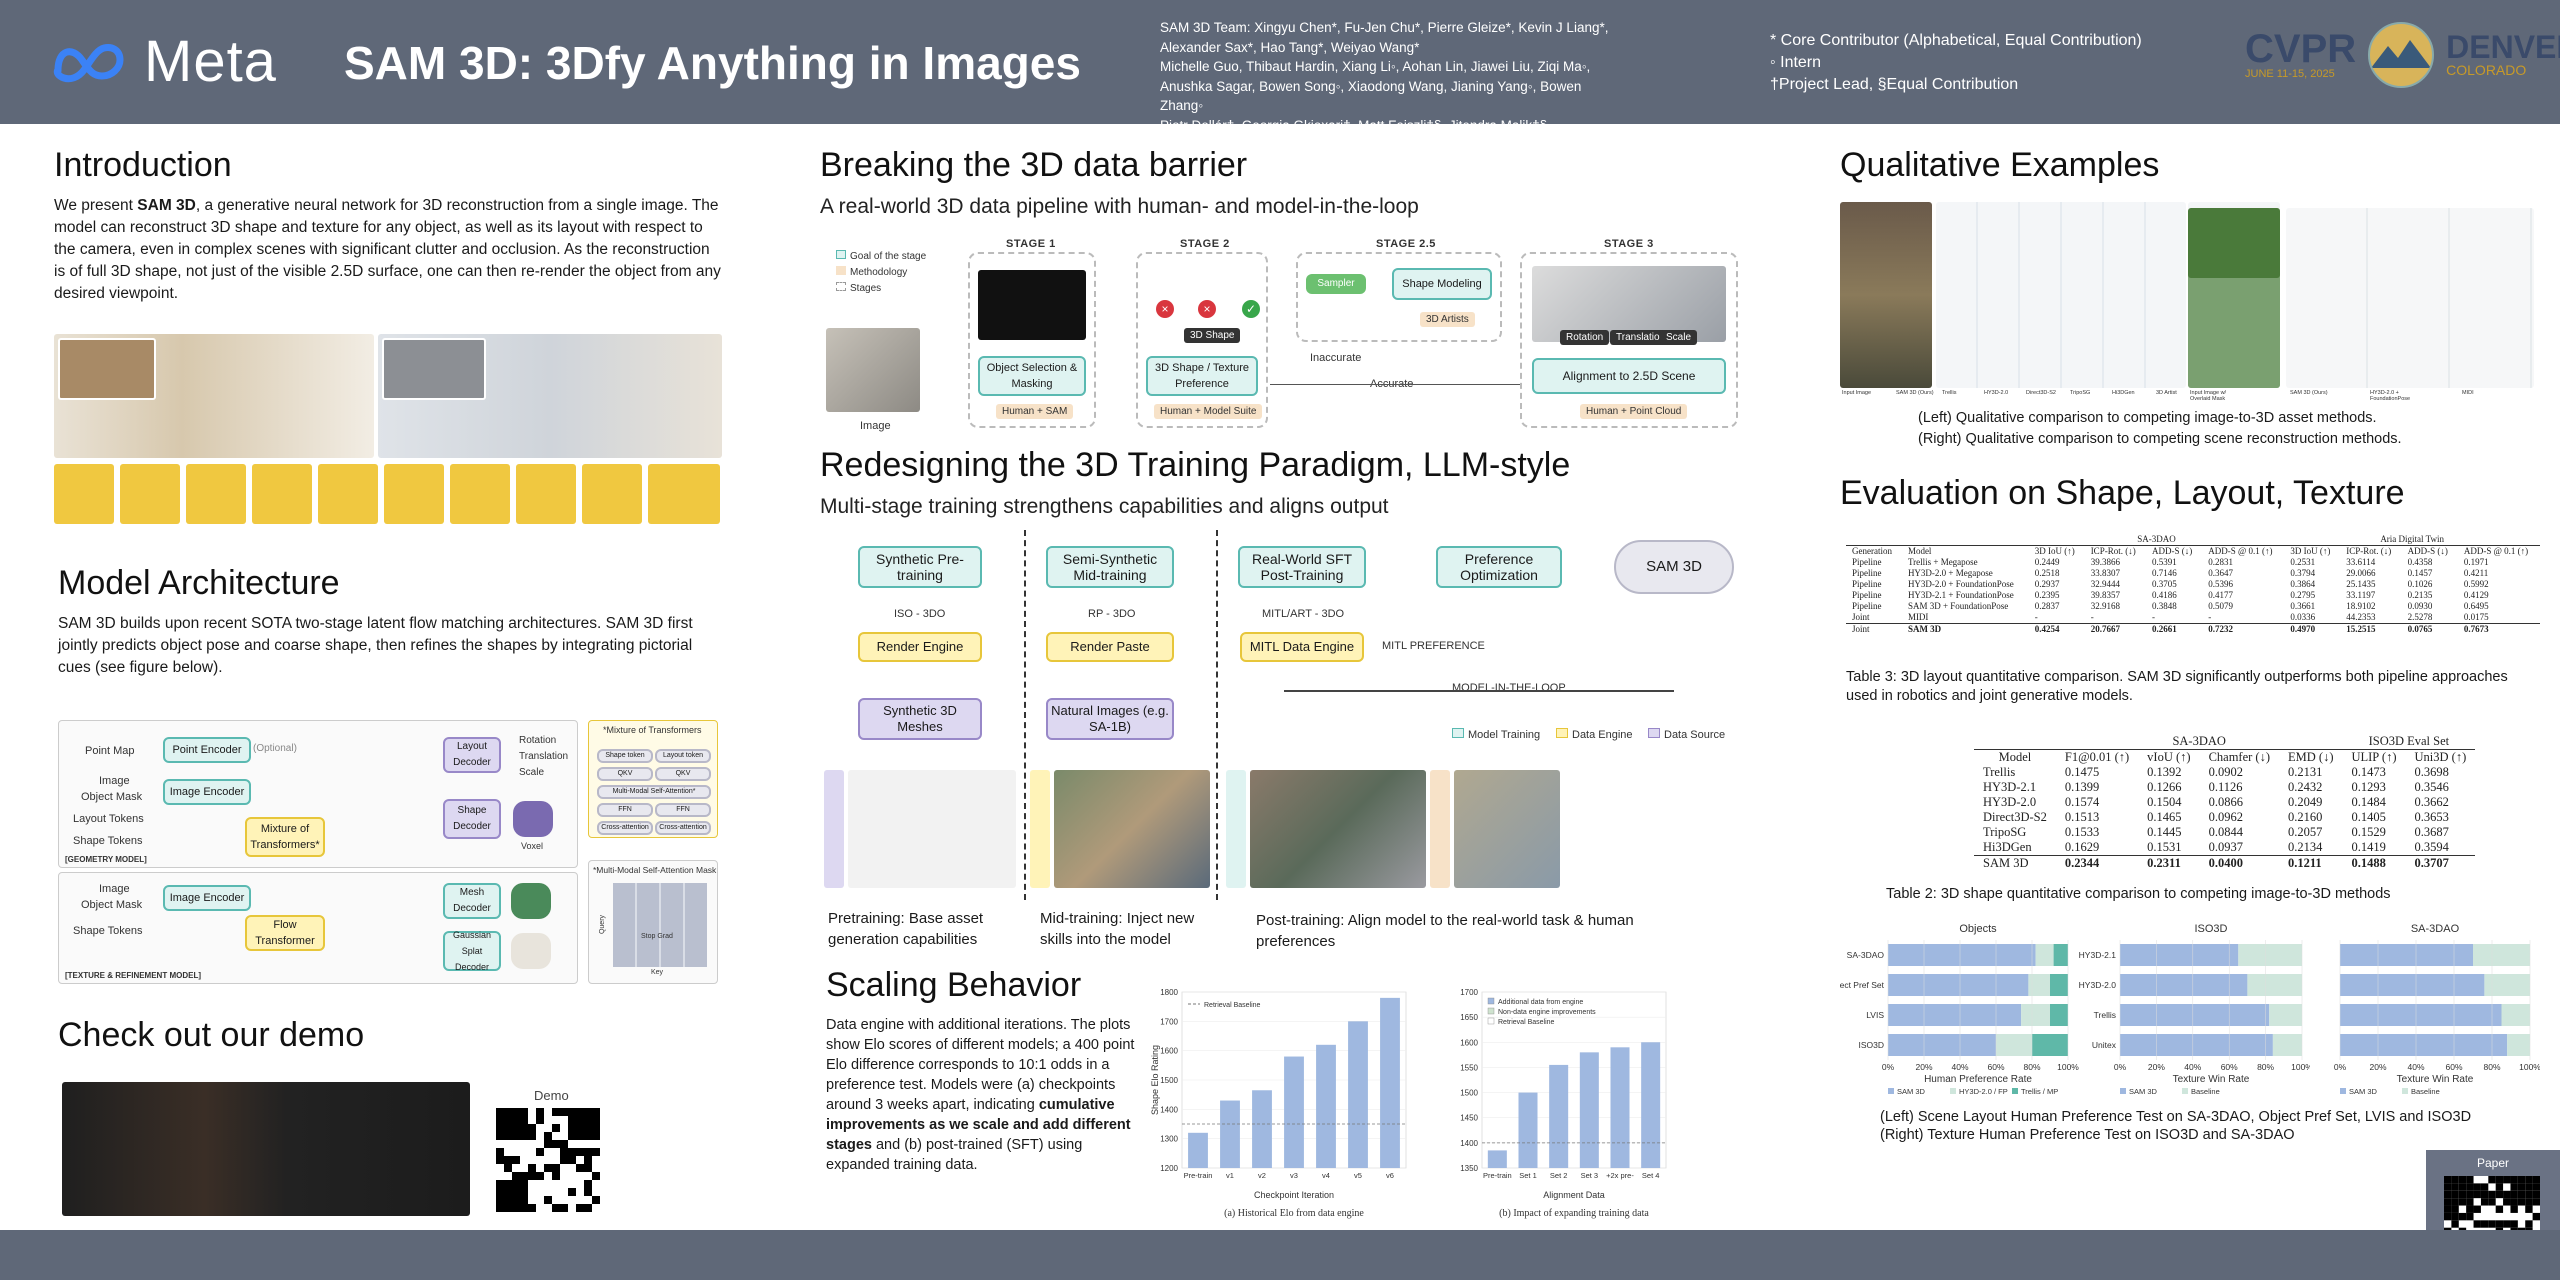  What do you see at coordinates (2311, 757) in the screenshot?
I see `table-column-header: EMD (↓)` at bounding box center [2311, 757].